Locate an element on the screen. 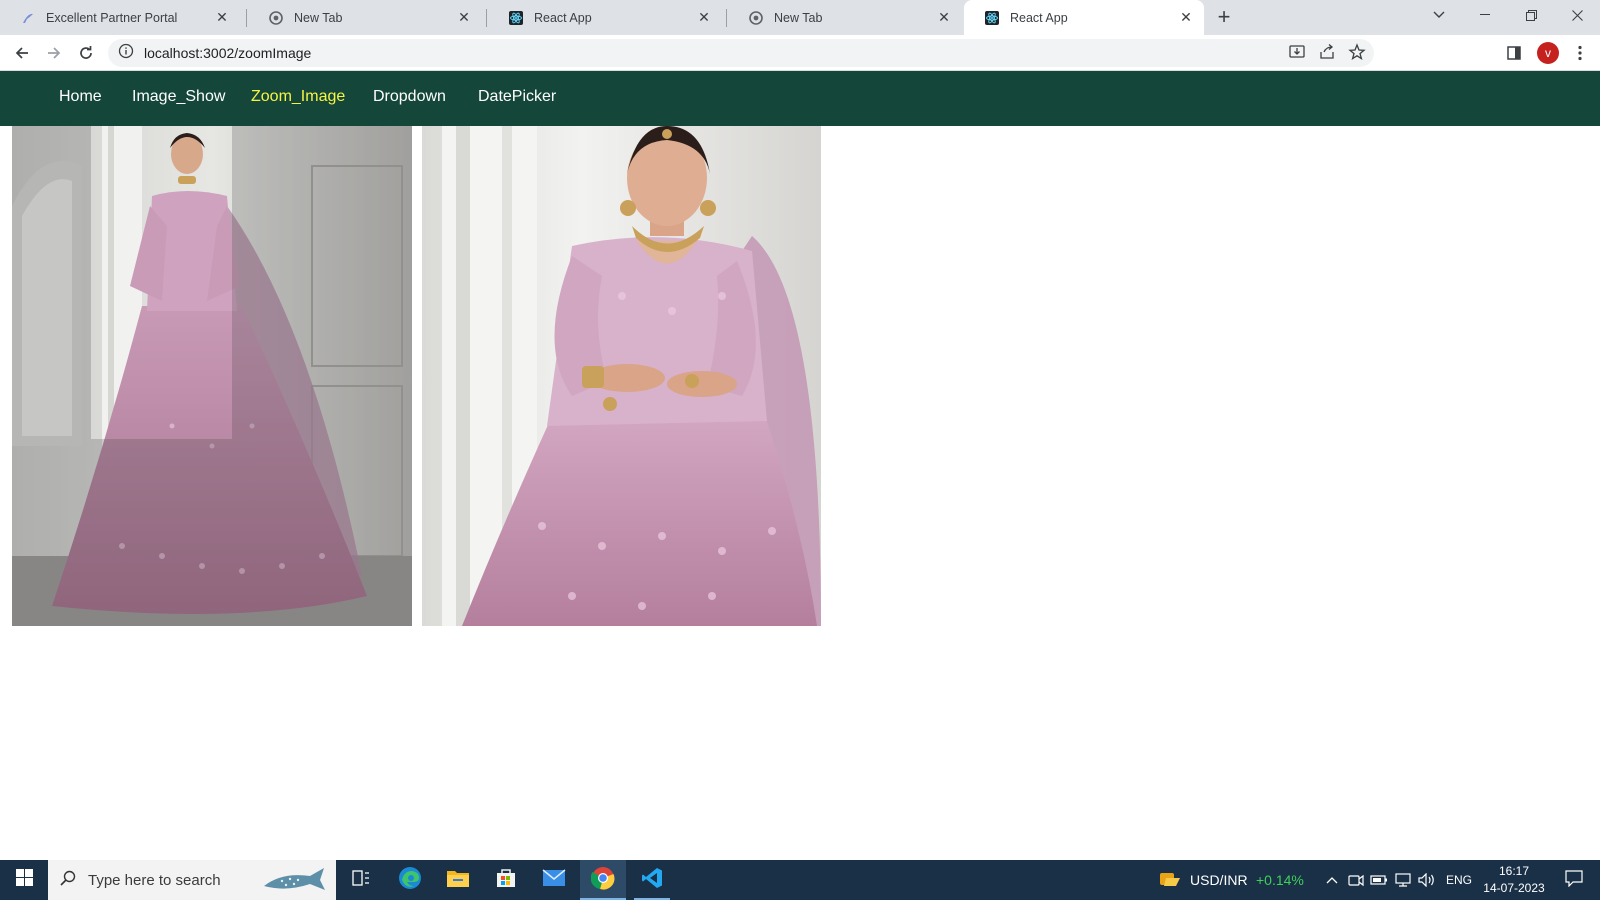 The height and width of the screenshot is (900, 1600). edge-taskbar-button is located at coordinates (410, 880).